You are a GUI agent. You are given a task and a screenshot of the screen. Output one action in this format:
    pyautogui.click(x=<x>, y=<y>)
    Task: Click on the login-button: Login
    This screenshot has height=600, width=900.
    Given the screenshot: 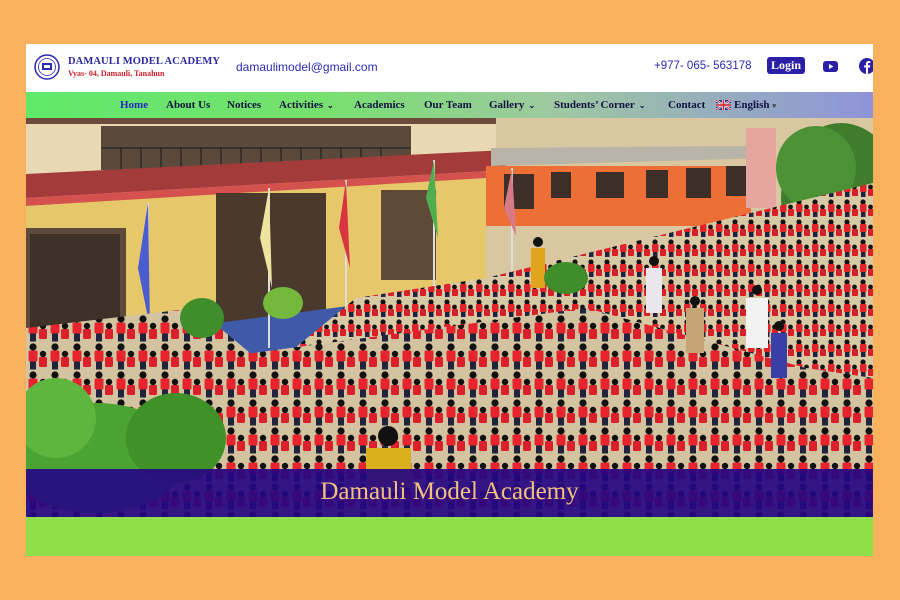 What is the action you would take?
    pyautogui.click(x=786, y=65)
    